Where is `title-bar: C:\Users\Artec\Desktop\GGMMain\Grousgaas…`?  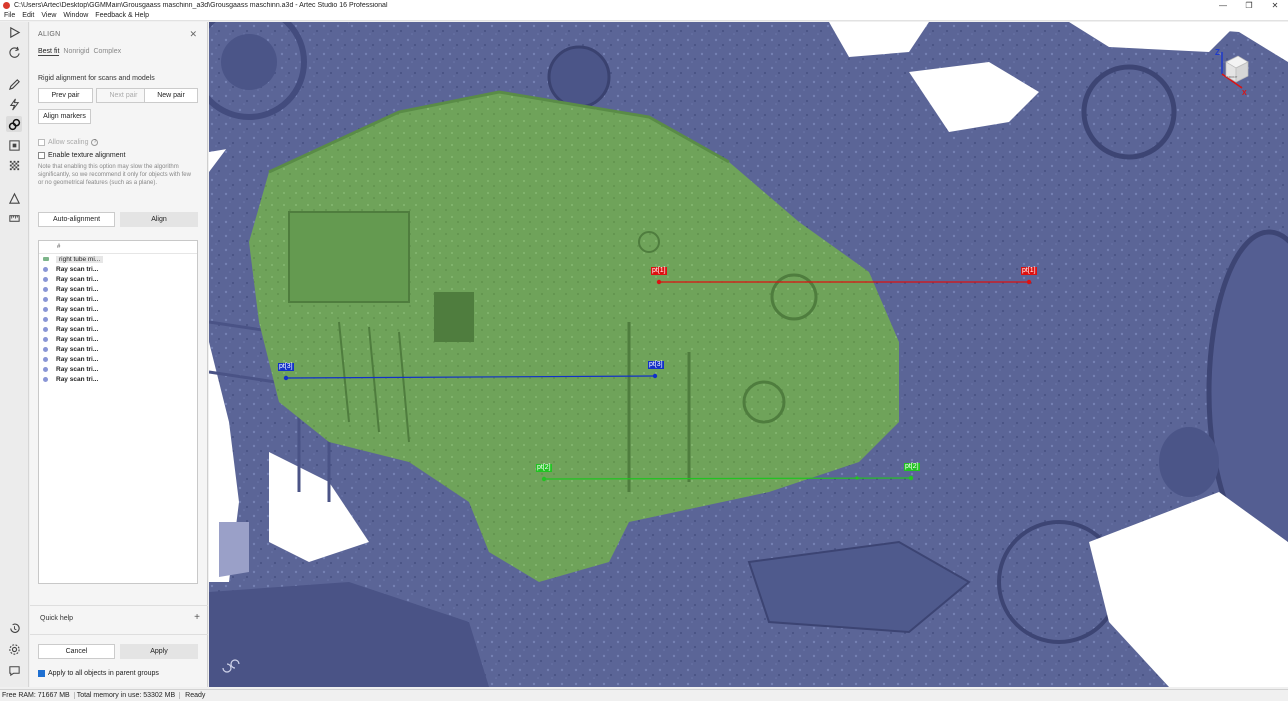
title-bar: C:\Users\Artec\Desktop\GGMMain\Grousgaas… is located at coordinates (644, 5).